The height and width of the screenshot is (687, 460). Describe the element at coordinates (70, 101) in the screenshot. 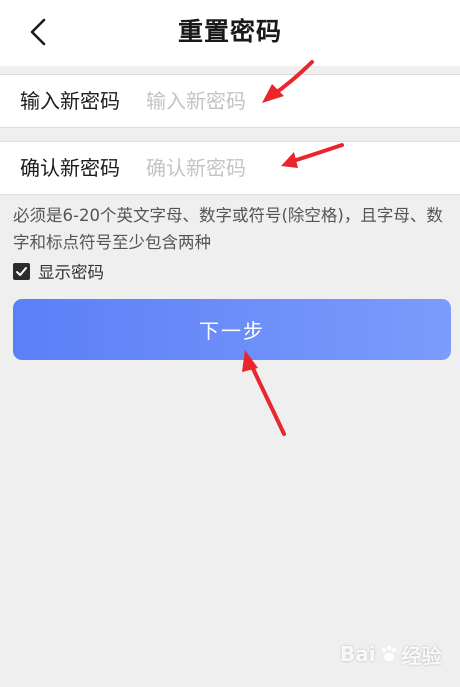

I see `new-password-label: 输入新密码` at that location.